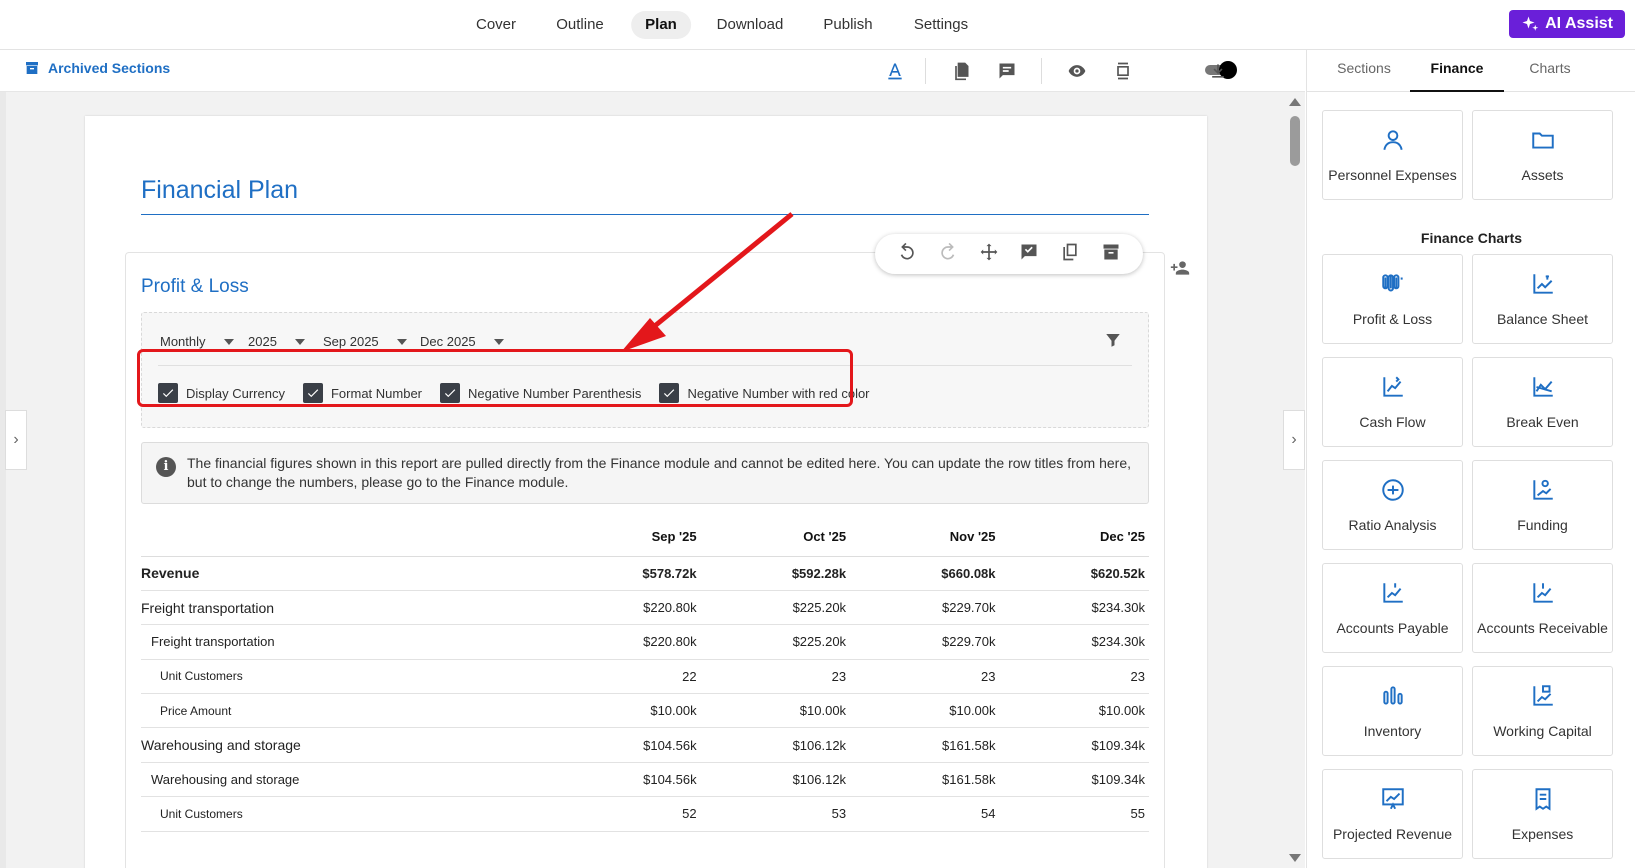 The width and height of the screenshot is (1635, 868). What do you see at coordinates (1295, 858) in the screenshot?
I see `scroll-down-icon` at bounding box center [1295, 858].